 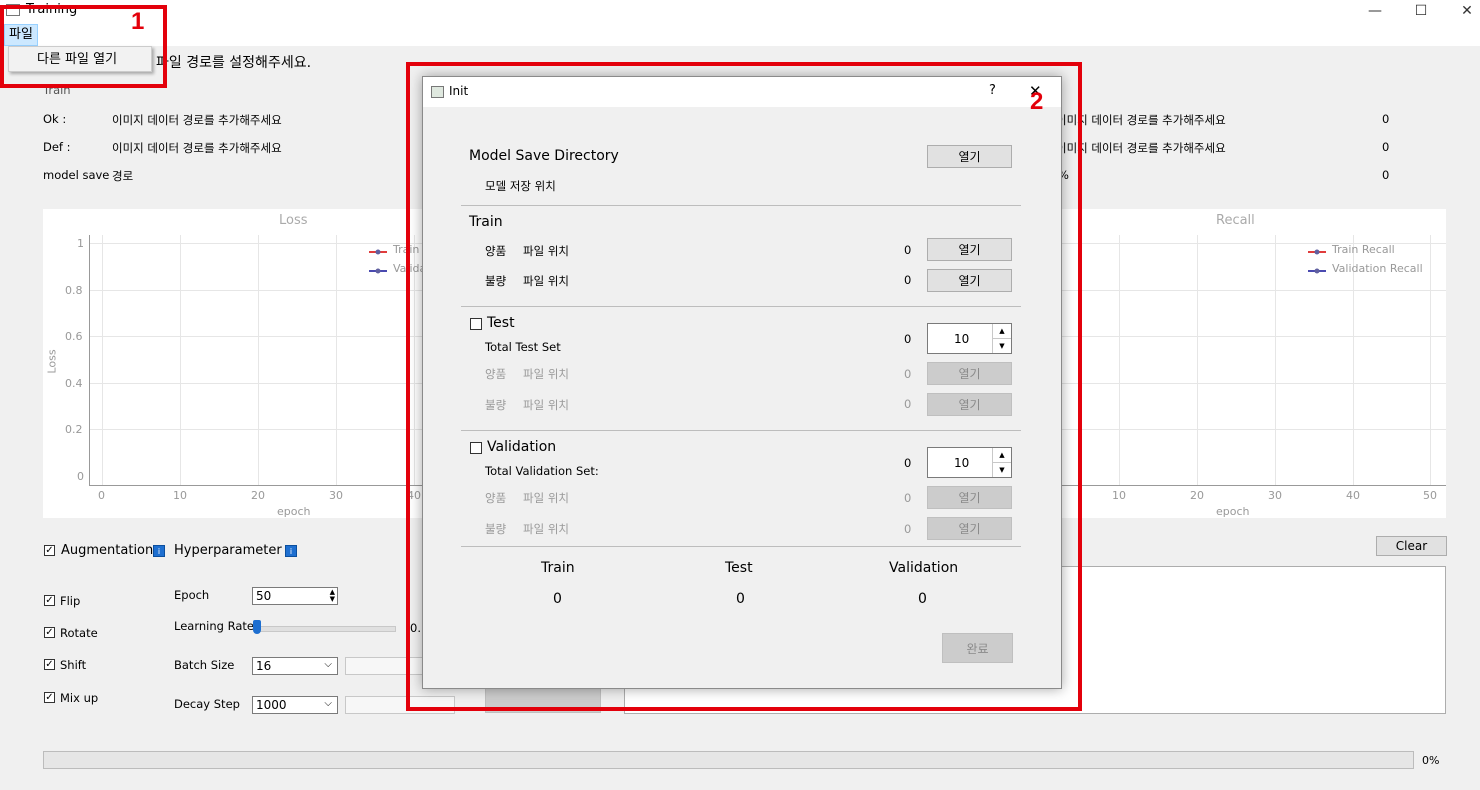 What do you see at coordinates (1431, 760) in the screenshot?
I see `progress-percent: 0%` at bounding box center [1431, 760].